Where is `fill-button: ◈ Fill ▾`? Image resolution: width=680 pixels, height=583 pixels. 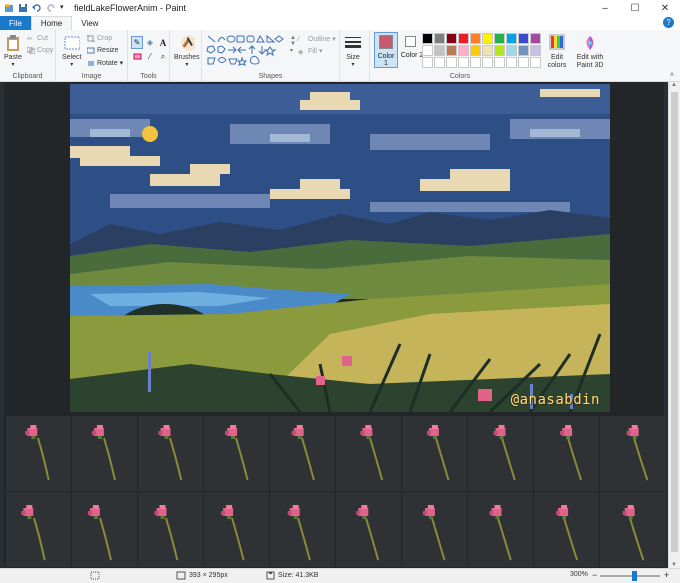 fill-button: ◈ Fill ▾ is located at coordinates (310, 51).